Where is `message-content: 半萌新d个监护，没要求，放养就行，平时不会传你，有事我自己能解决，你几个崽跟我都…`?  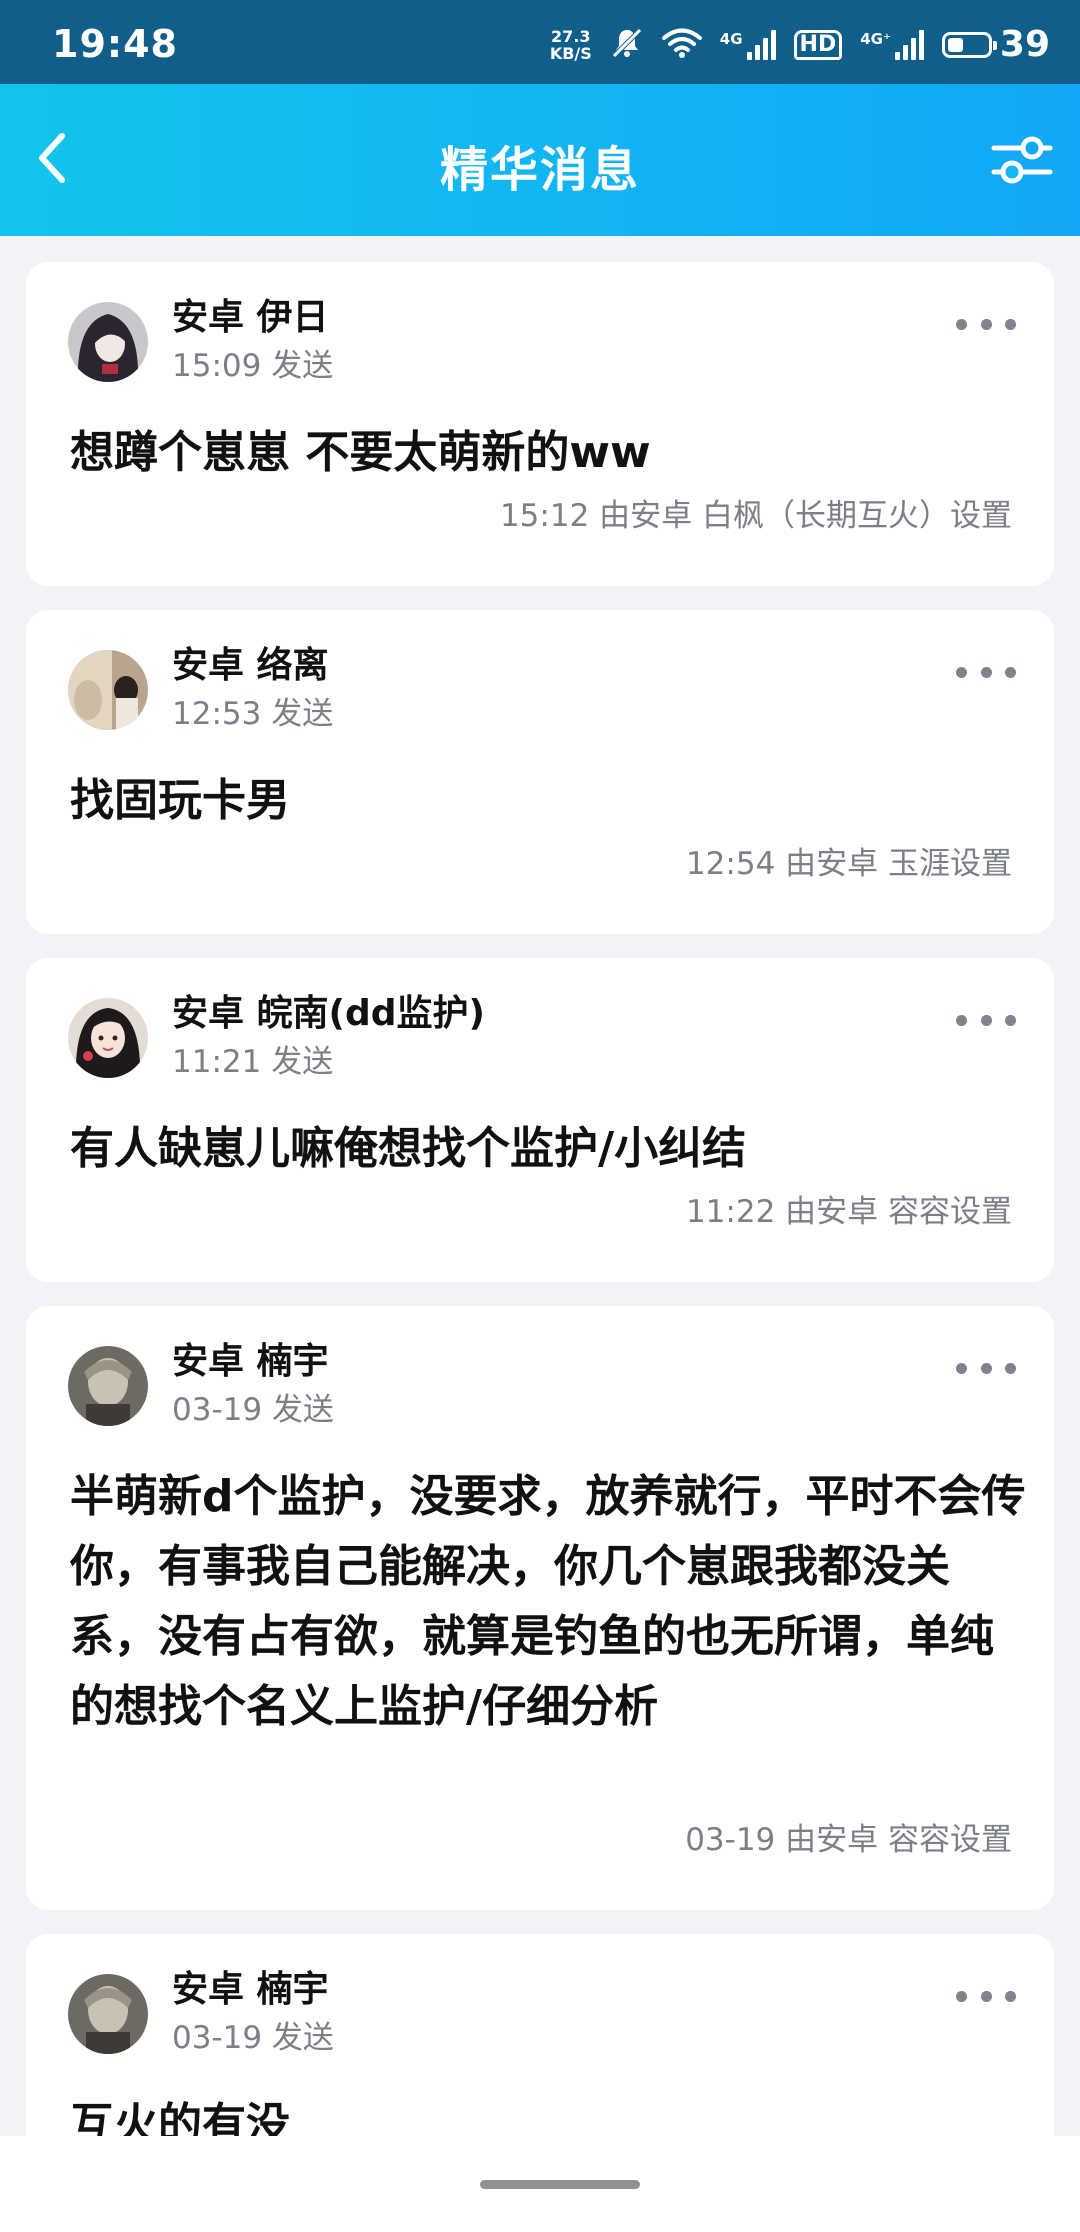 message-content: 半萌新d个监护，没要求，放养就行，平时不会传你，有事我自己能解决，你几个崽跟我都… is located at coordinates (548, 1601).